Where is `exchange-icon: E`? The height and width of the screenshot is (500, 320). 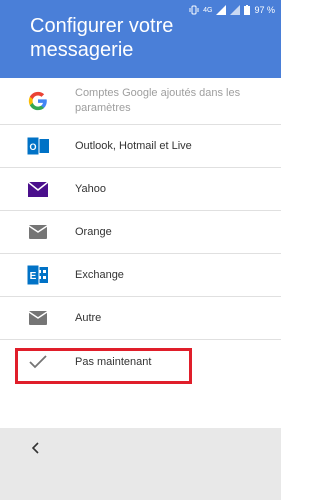 exchange-icon: E is located at coordinates (38, 275).